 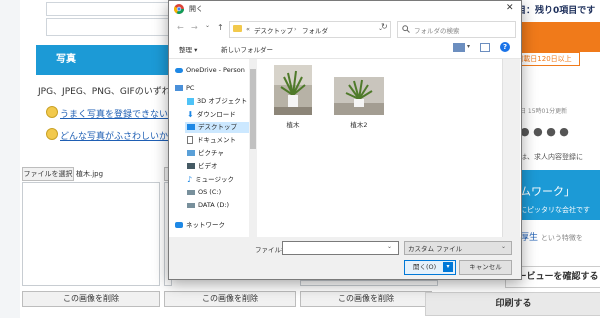 What do you see at coordinates (52, 134) in the screenshot?
I see `bulb-icon` at bounding box center [52, 134].